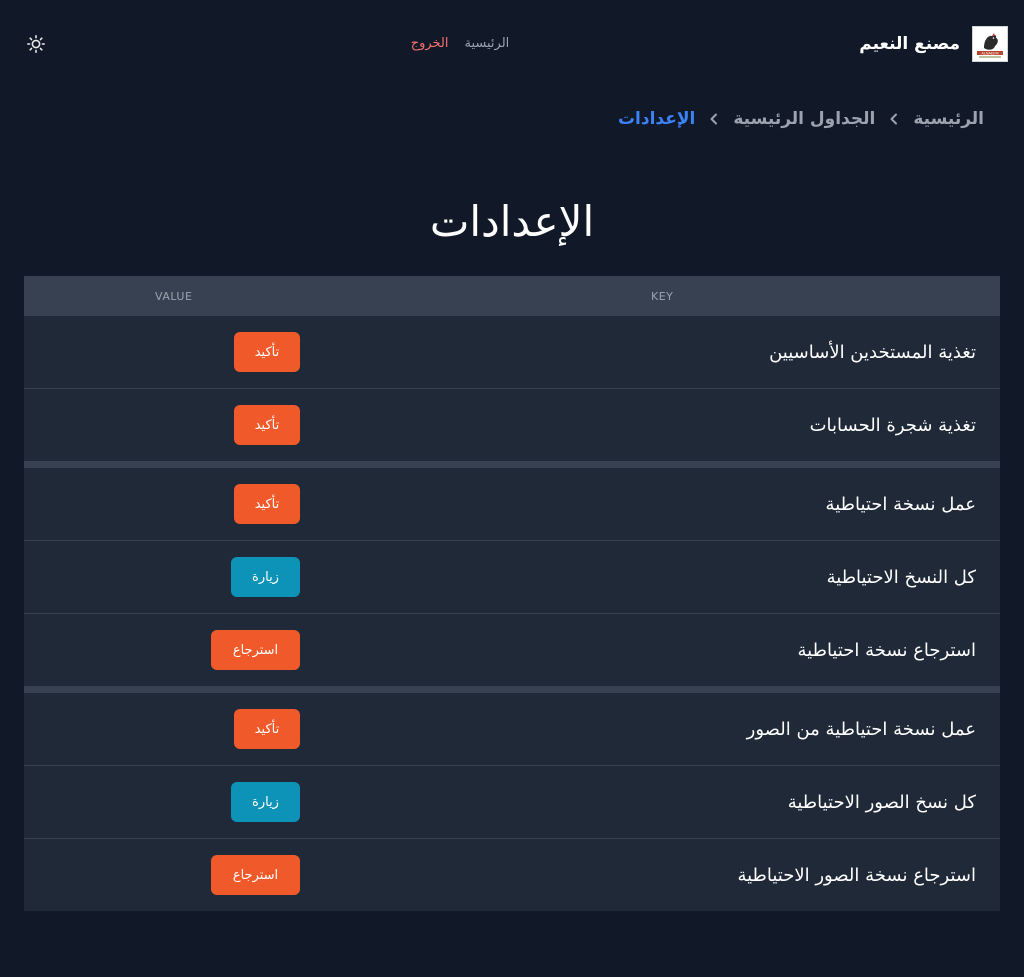 This screenshot has width=1024, height=977. I want to click on top-bar: الرئيسية الخروج ALNAEEM مصنع النعيم, so click(512, 45).